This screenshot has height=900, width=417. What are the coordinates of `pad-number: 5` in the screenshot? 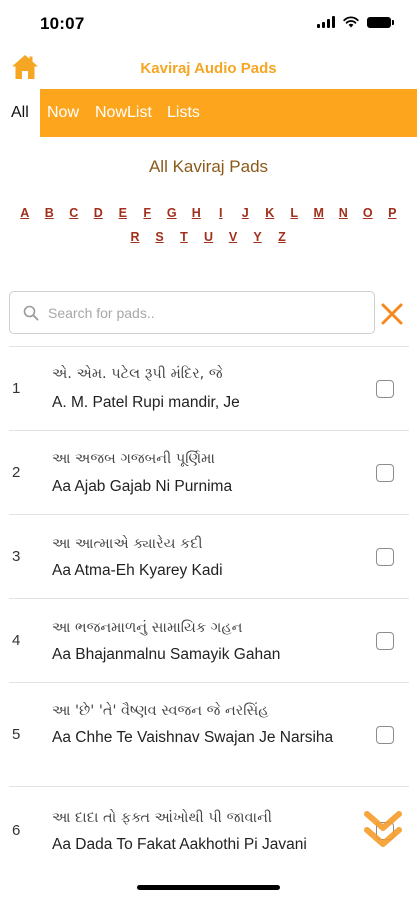 It's located at (16, 734).